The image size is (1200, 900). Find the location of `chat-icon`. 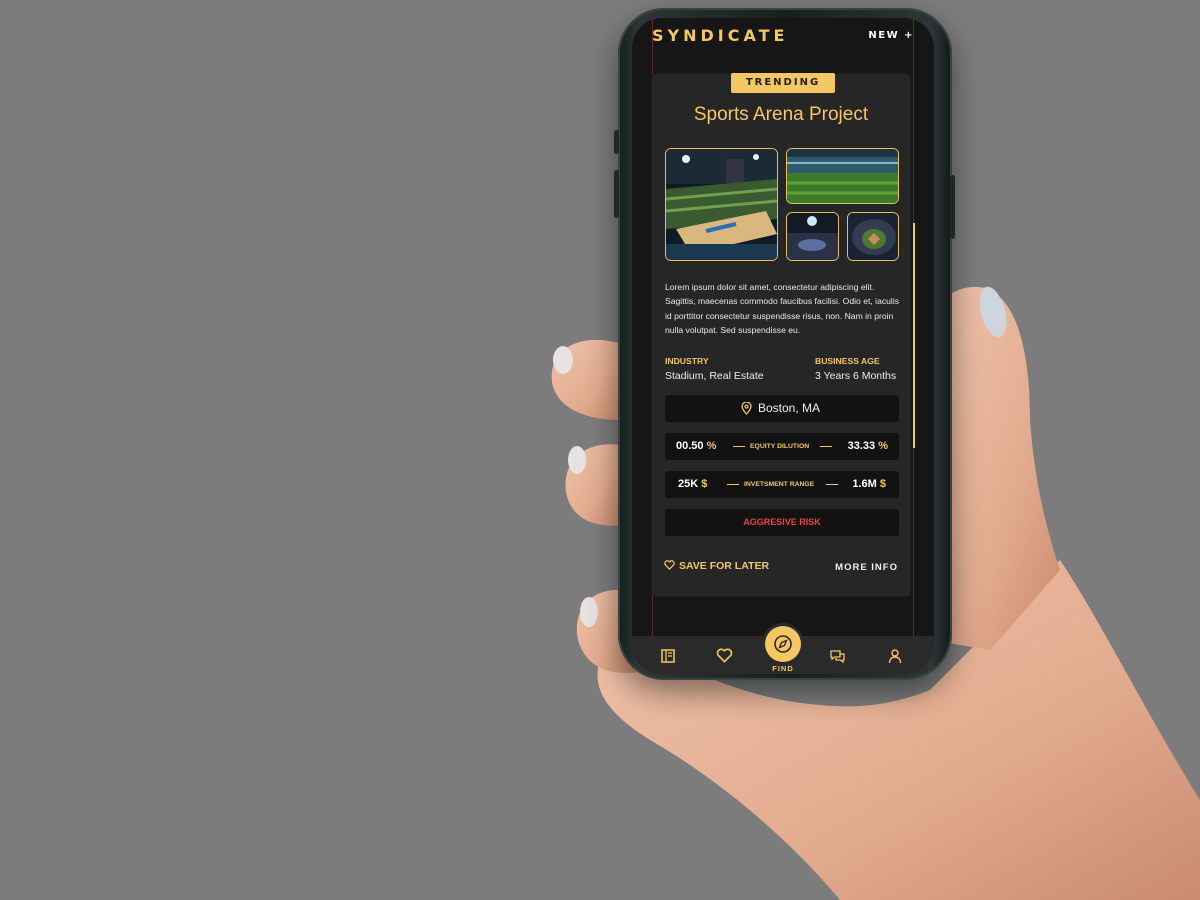

chat-icon is located at coordinates (837, 657).